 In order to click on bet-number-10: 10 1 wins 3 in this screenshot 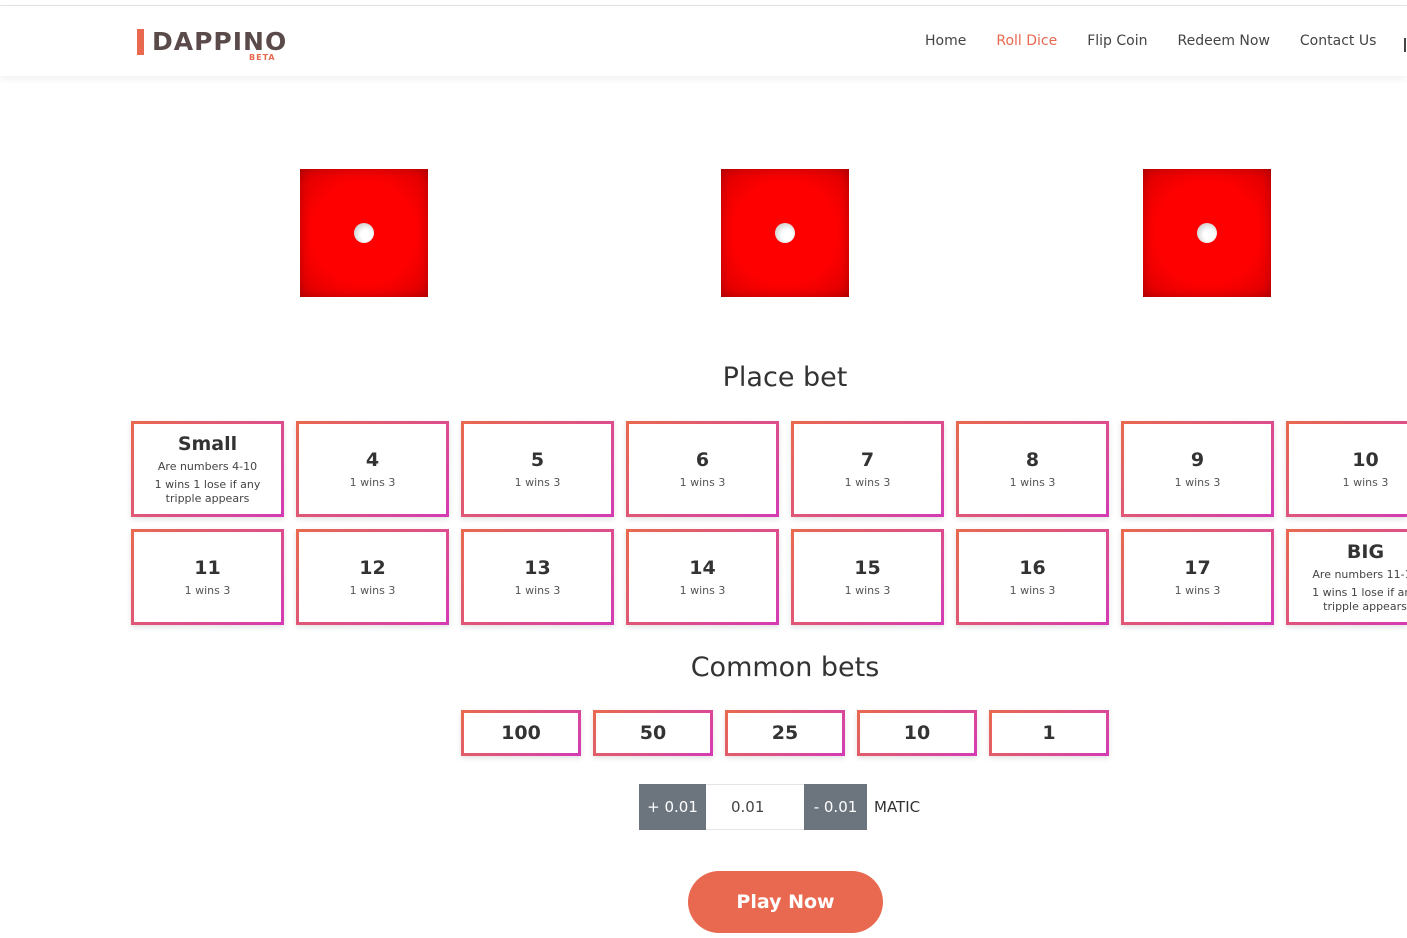, I will do `click(1346, 469)`.